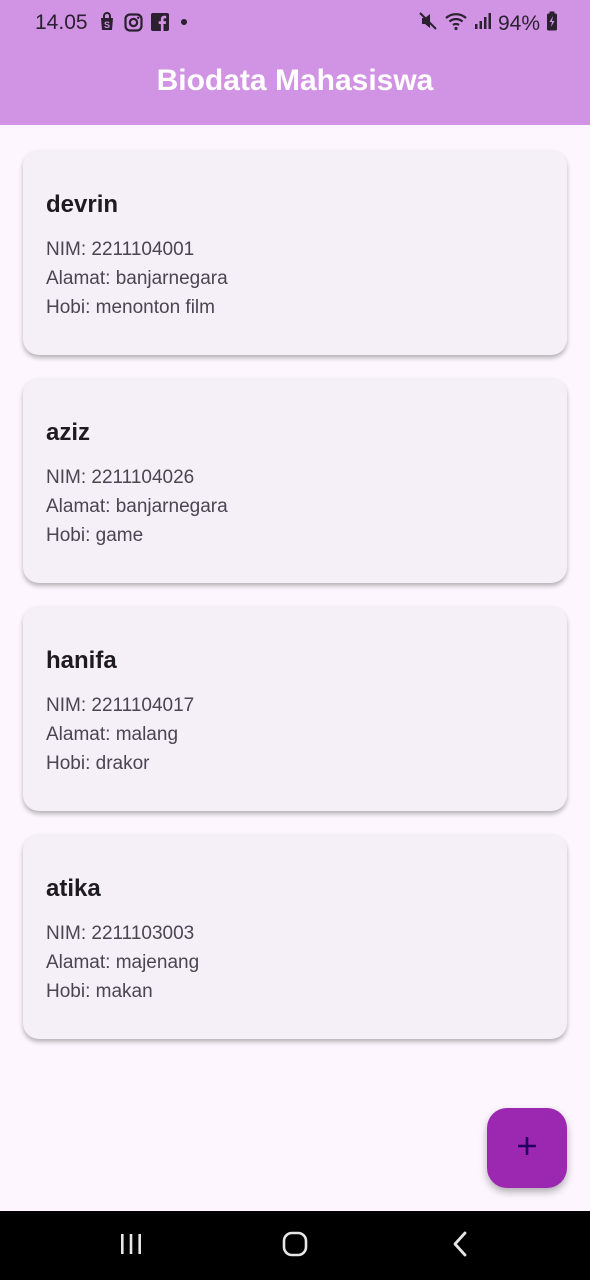 This screenshot has height=1280, width=590. Describe the element at coordinates (295, 80) in the screenshot. I see `page-title: Biodata Mahasiswa` at that location.